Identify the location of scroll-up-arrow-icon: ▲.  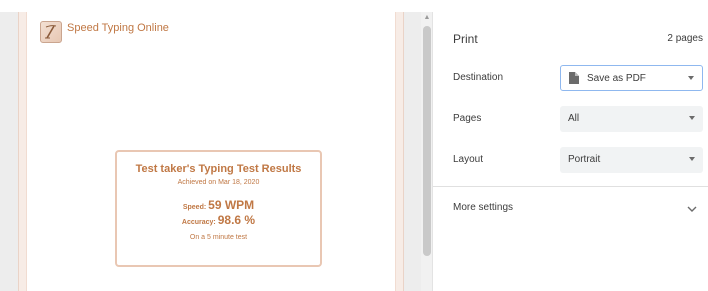
(427, 18).